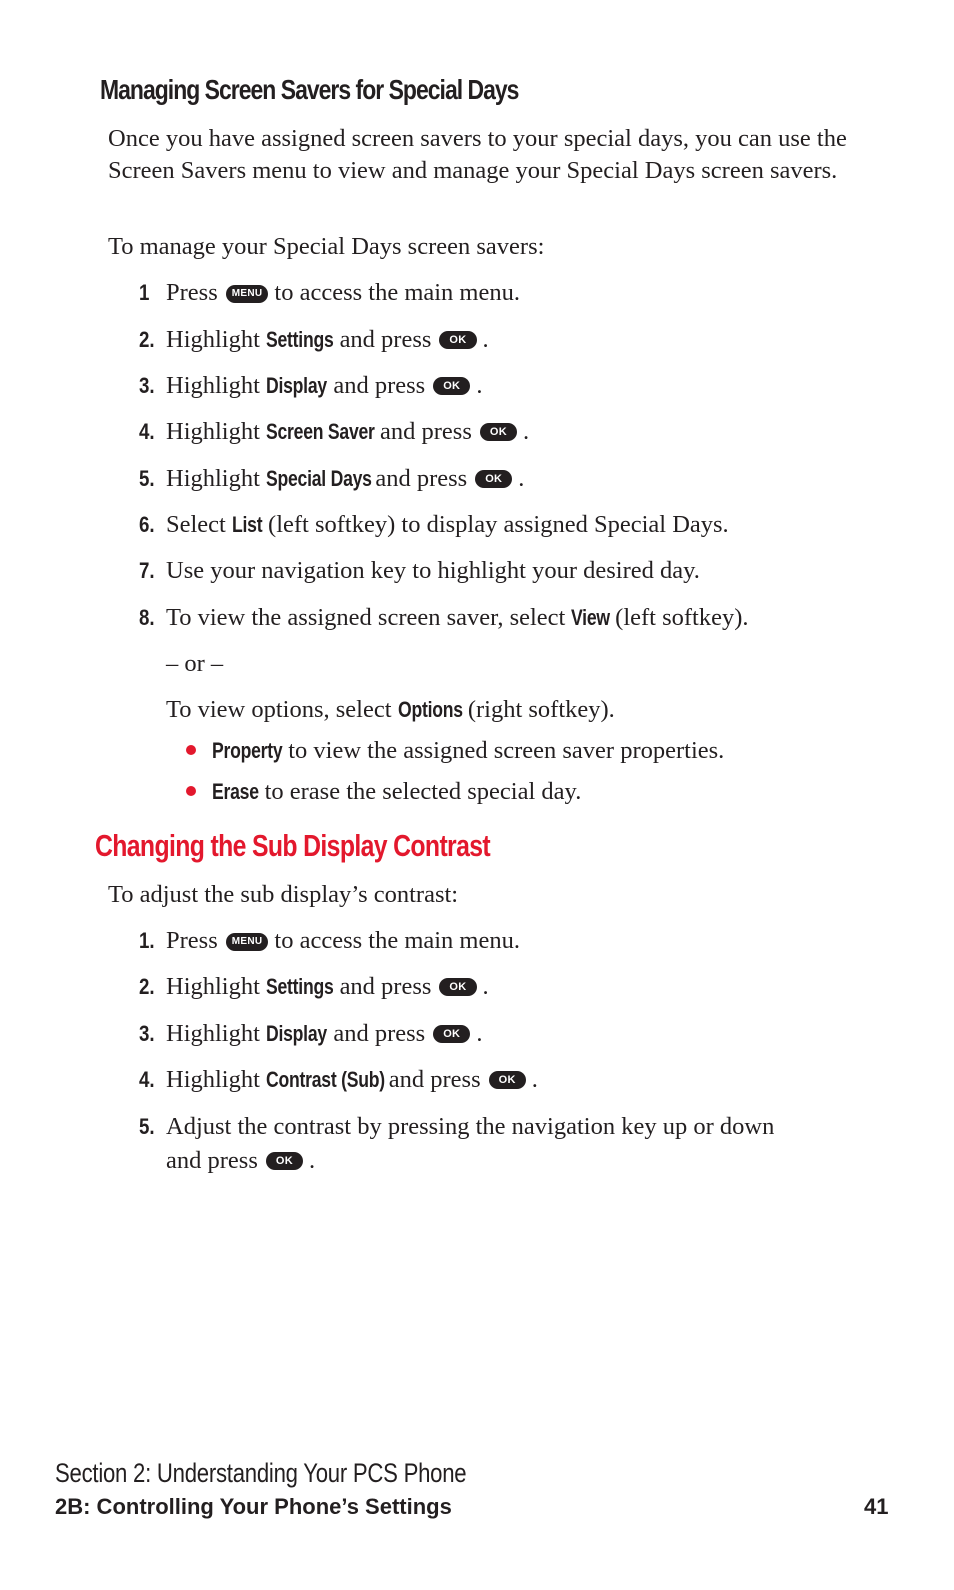 The width and height of the screenshot is (954, 1590). I want to click on menu-item-name: Screen Saver, so click(320, 431).